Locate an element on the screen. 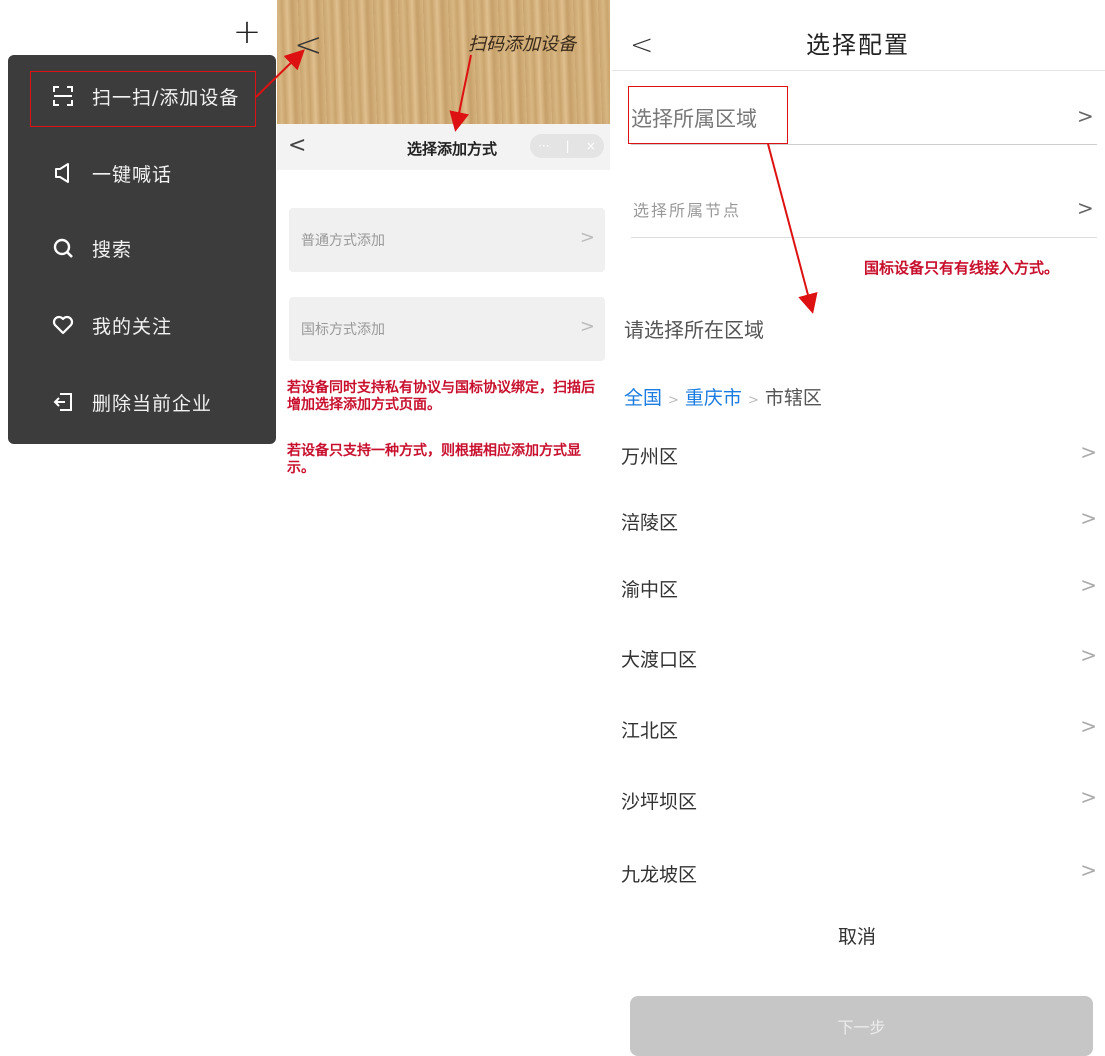 The height and width of the screenshot is (1056, 1105). arrow-to-add-method is located at coordinates (460, 93).